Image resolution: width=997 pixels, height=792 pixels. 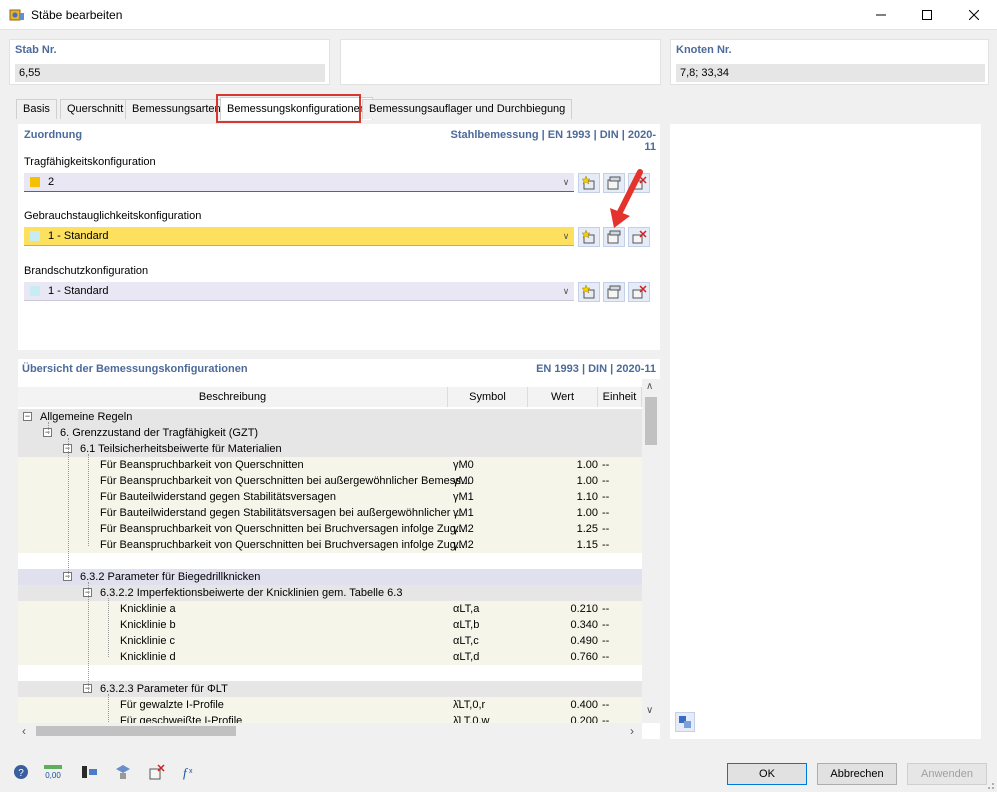 What do you see at coordinates (651, 551) in the screenshot?
I see `vertical-scrollbar: ∧ ∨` at bounding box center [651, 551].